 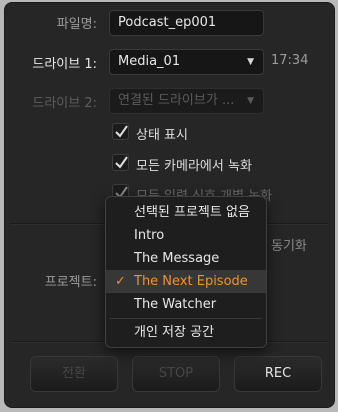 I want to click on sync-label-partial: 동기화, so click(x=289, y=246).